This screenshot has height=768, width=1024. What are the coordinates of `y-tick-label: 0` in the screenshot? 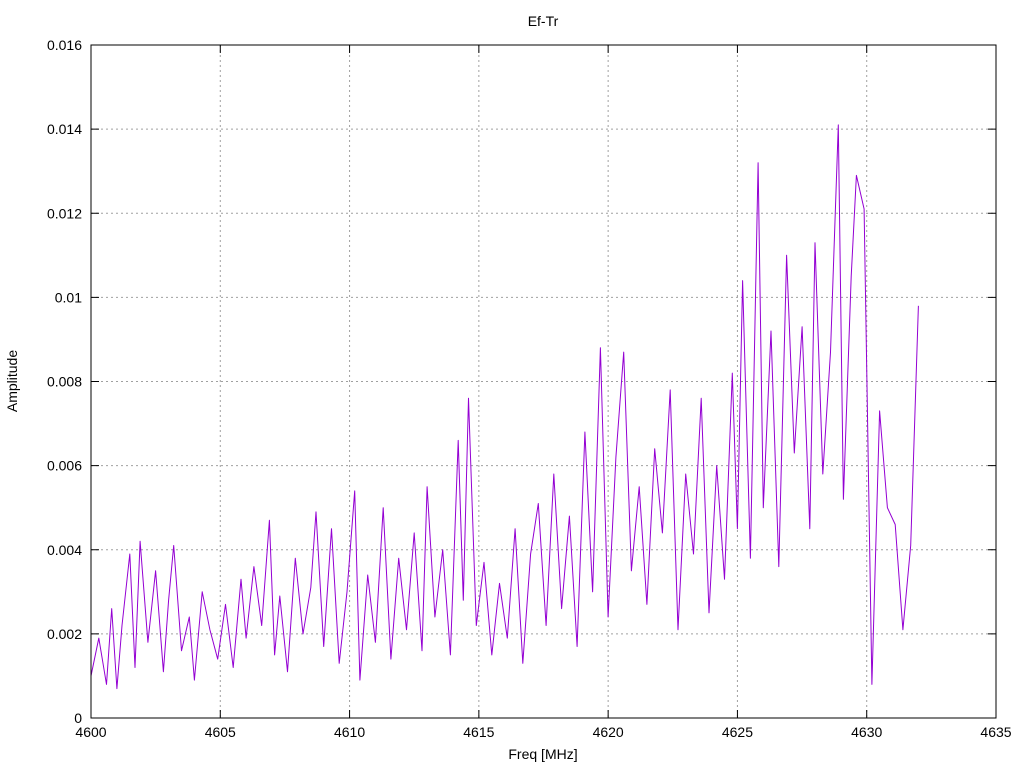 It's located at (78, 718).